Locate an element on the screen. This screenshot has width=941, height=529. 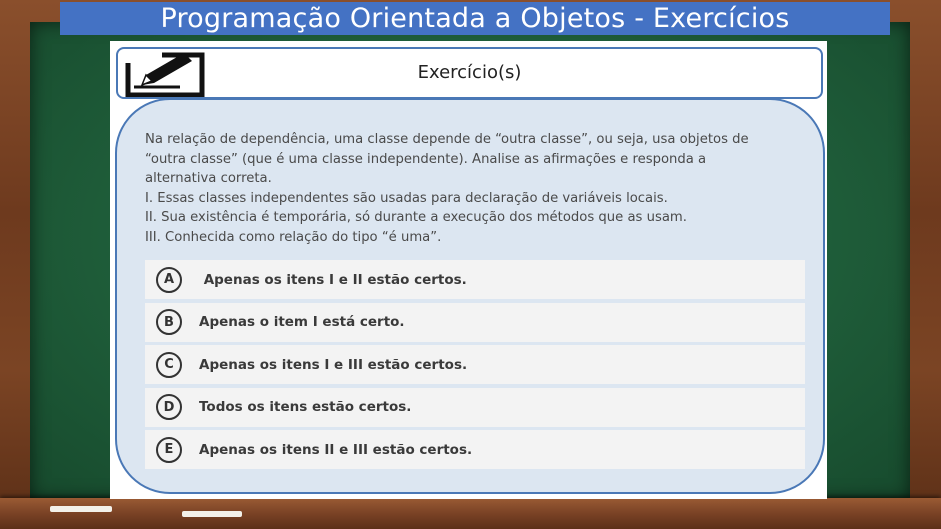
option-c: C Apenas os itens I e III estão certos. is located at coordinates (475, 364).